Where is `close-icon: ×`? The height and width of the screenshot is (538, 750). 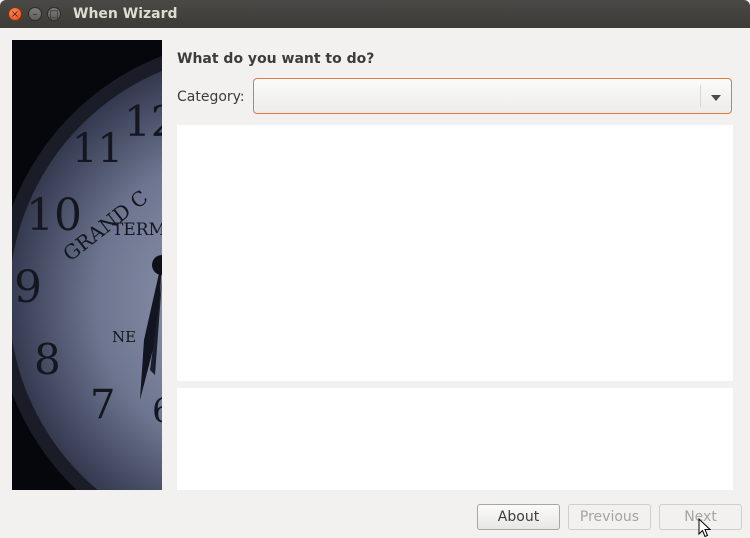
close-icon: × is located at coordinates (15, 14).